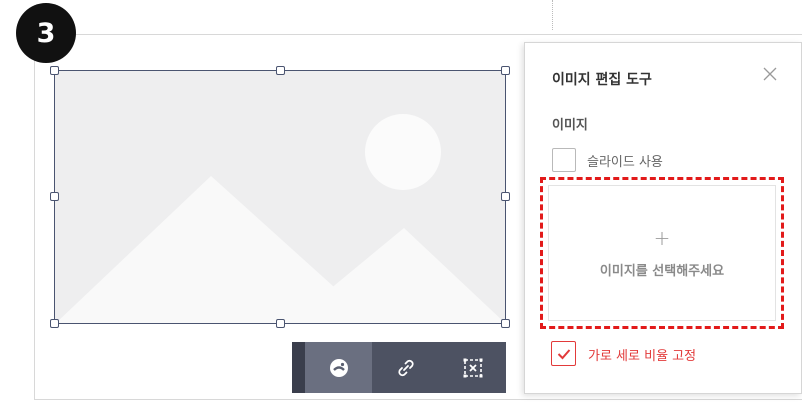 The width and height of the screenshot is (802, 404). I want to click on resize-handle-middle-left, so click(54, 196).